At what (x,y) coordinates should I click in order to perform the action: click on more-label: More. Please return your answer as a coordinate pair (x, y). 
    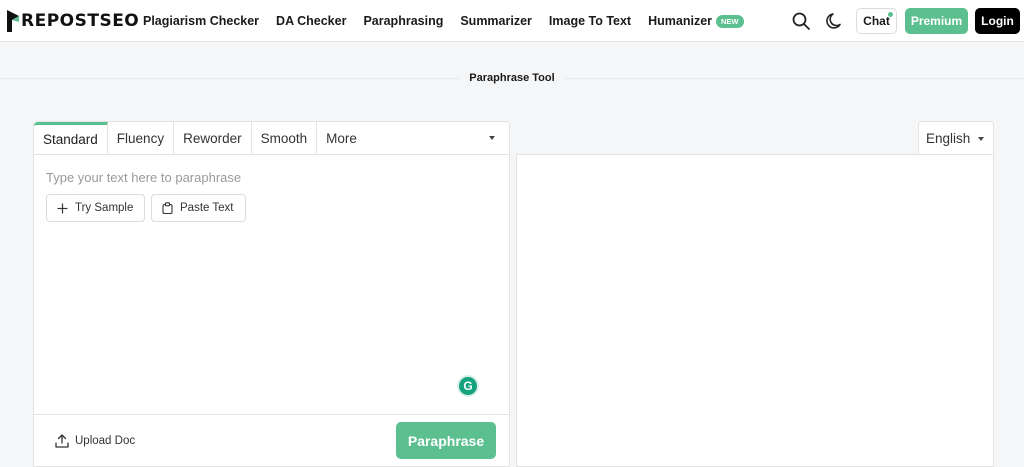
    Looking at the image, I should click on (341, 138).